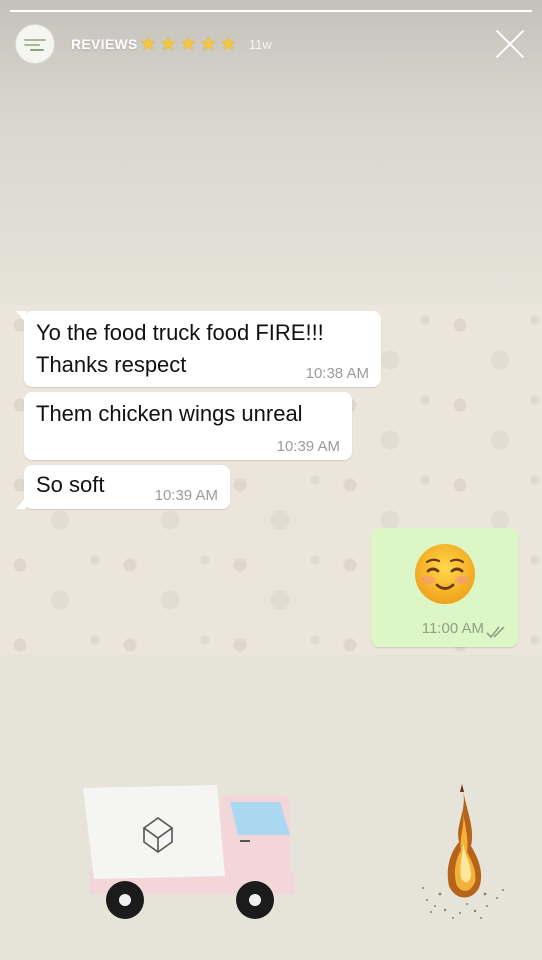  What do you see at coordinates (510, 44) in the screenshot?
I see `close-icon` at bounding box center [510, 44].